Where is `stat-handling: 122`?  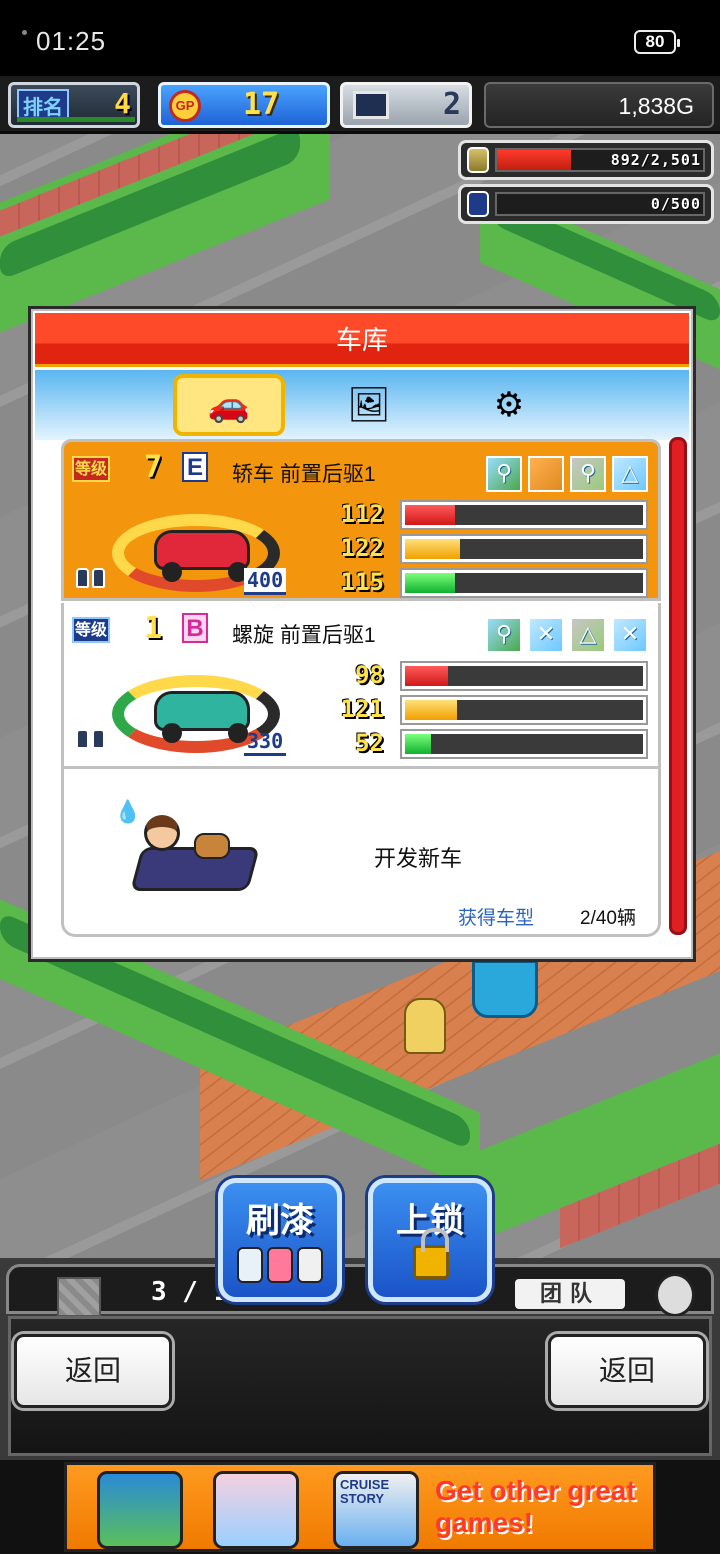
stat-handling: 122 is located at coordinates (488, 549).